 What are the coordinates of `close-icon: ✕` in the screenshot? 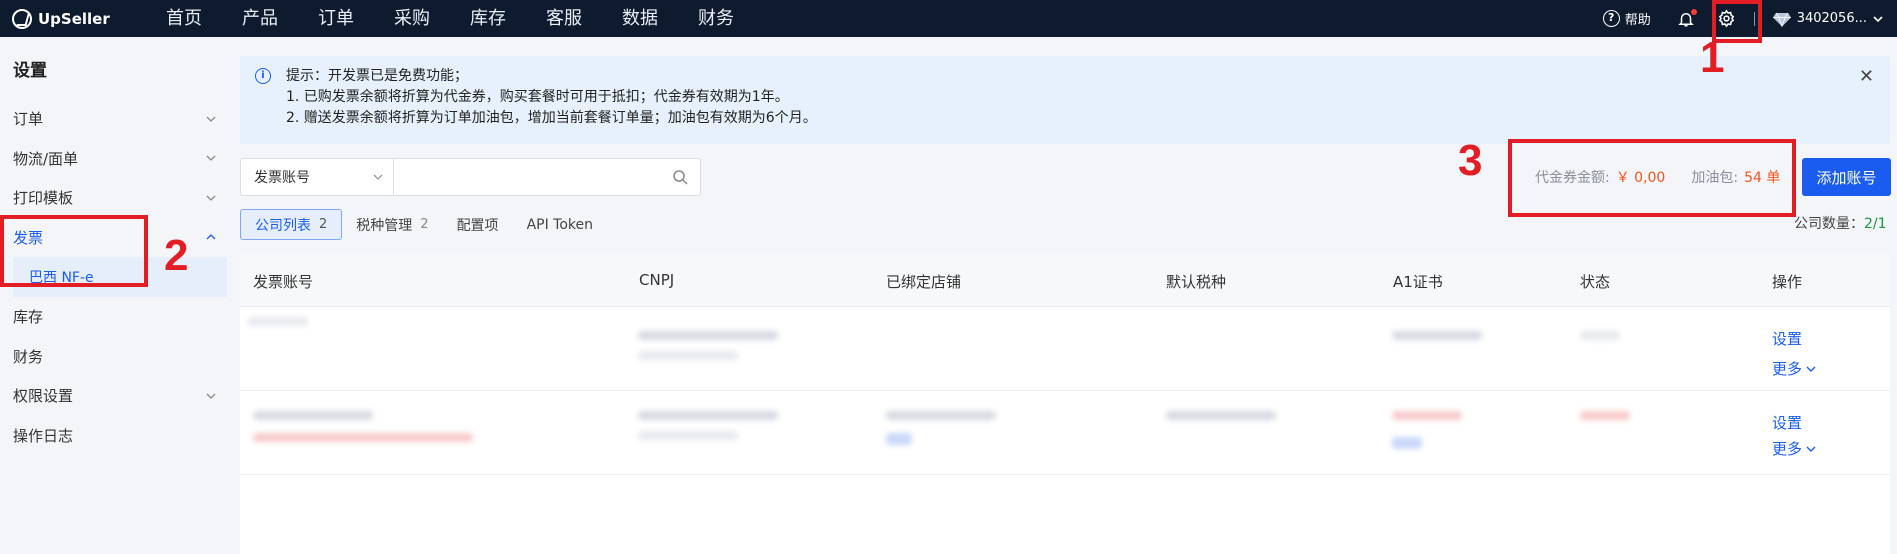 It's located at (1866, 76).